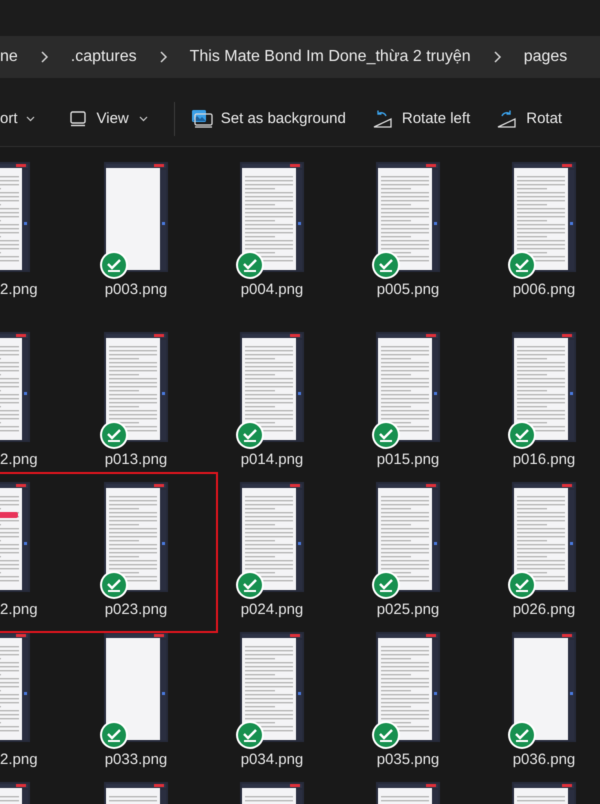 Image resolution: width=600 pixels, height=804 pixels. I want to click on toolbar-button: Set as background, so click(268, 119).